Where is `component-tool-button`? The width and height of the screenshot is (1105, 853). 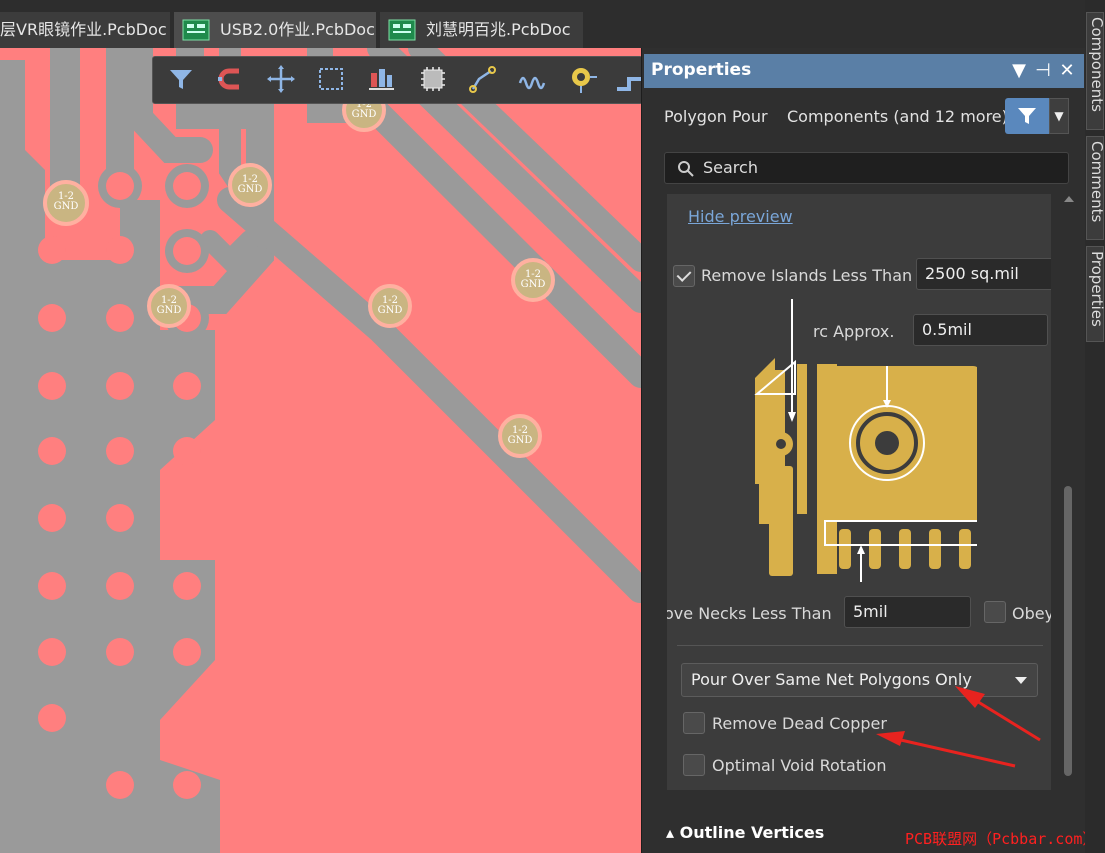
component-tool-button is located at coordinates (433, 79).